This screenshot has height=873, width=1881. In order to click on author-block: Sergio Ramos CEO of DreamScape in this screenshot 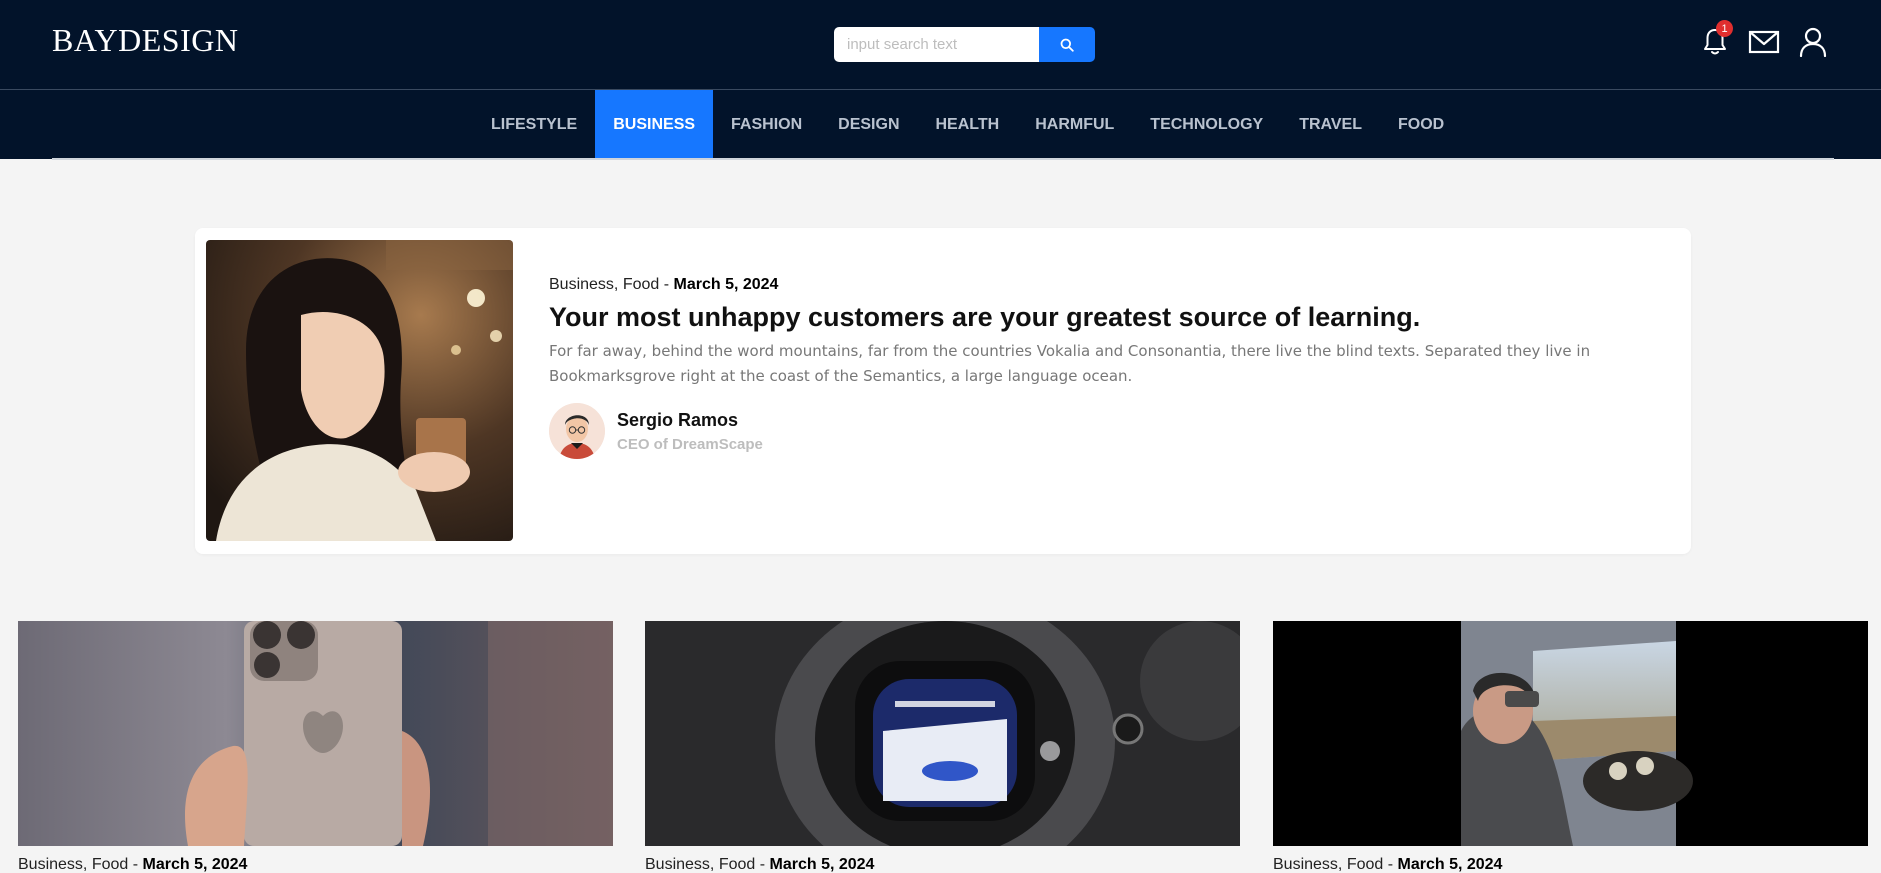, I will do `click(1104, 431)`.